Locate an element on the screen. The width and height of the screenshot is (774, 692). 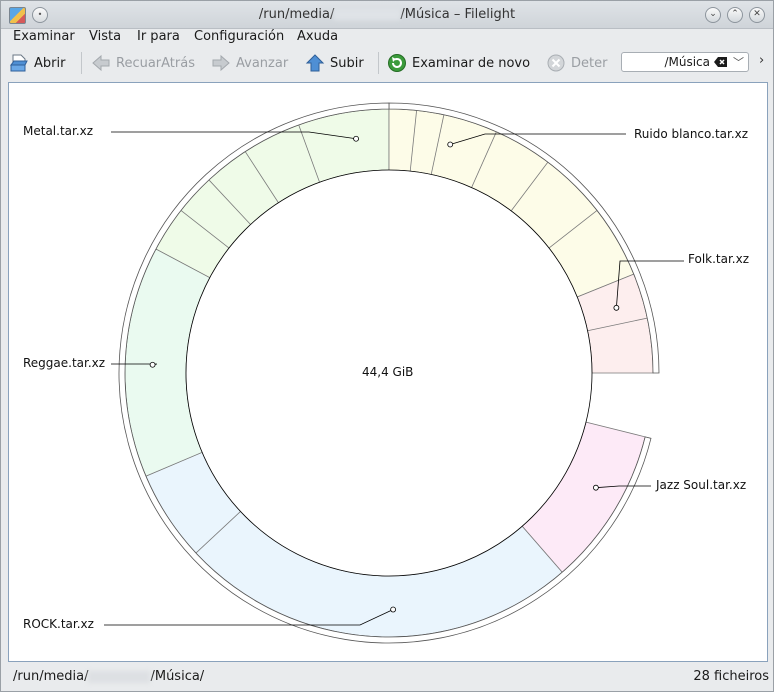
document-open-icon is located at coordinates (19, 63).